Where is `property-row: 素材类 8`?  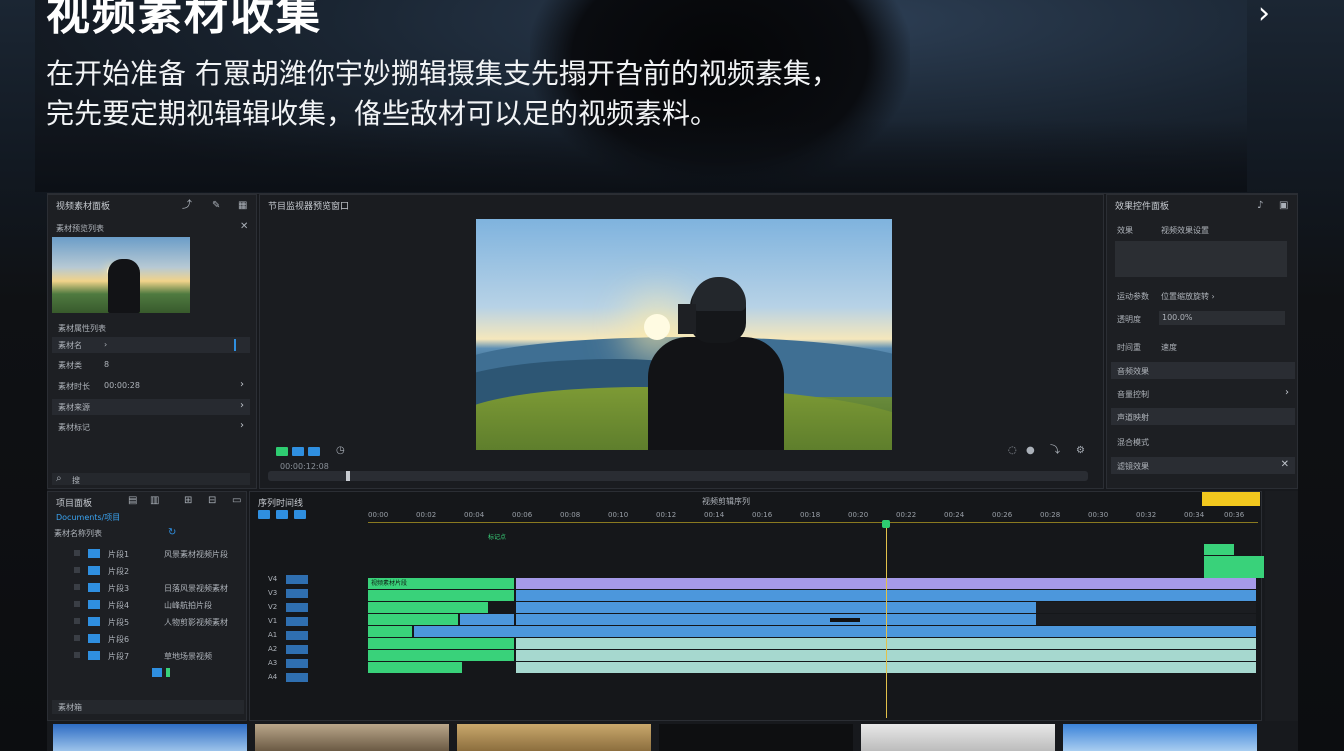 property-row: 素材类 8 is located at coordinates (151, 365).